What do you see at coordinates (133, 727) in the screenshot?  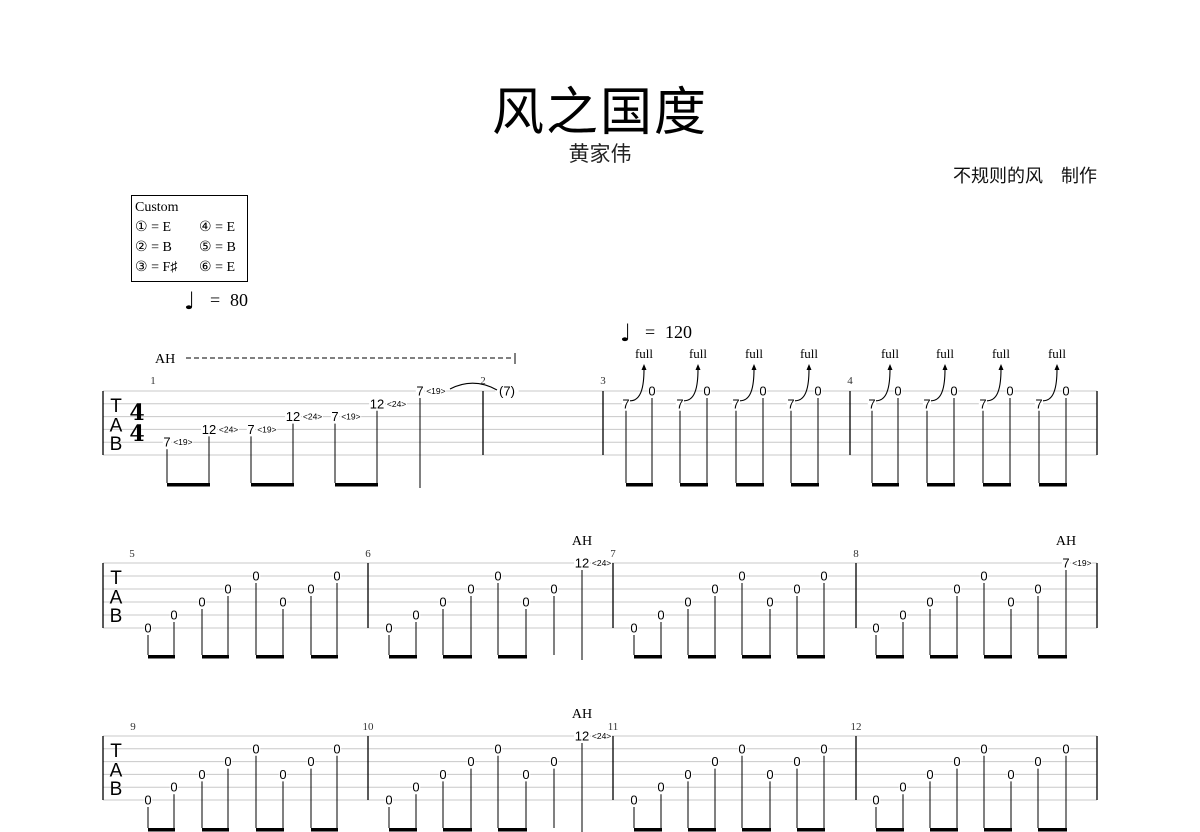 I see `measure-number: 9` at bounding box center [133, 727].